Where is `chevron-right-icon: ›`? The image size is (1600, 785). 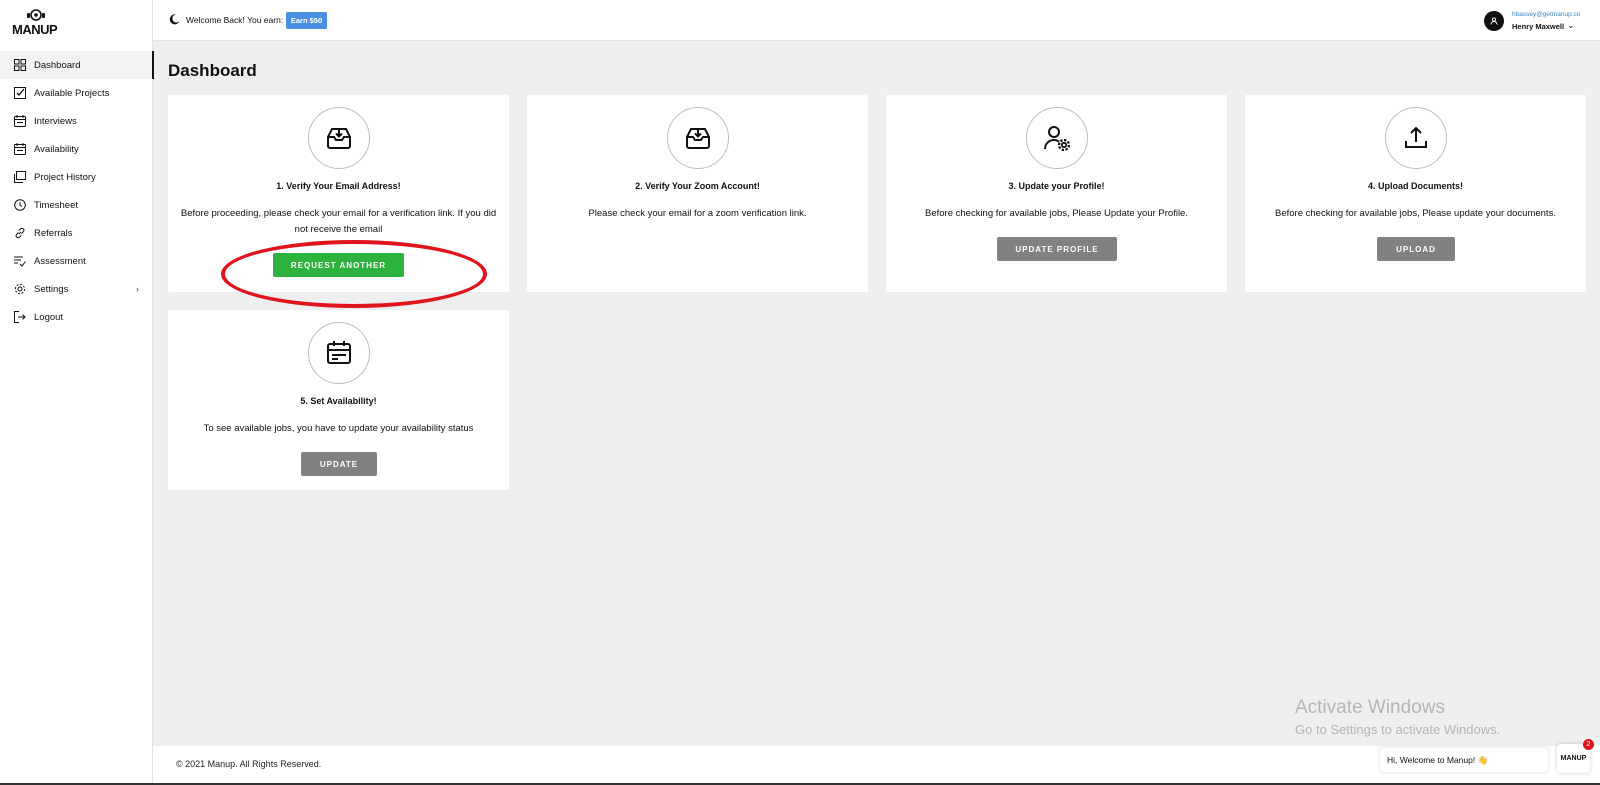 chevron-right-icon: › is located at coordinates (137, 289).